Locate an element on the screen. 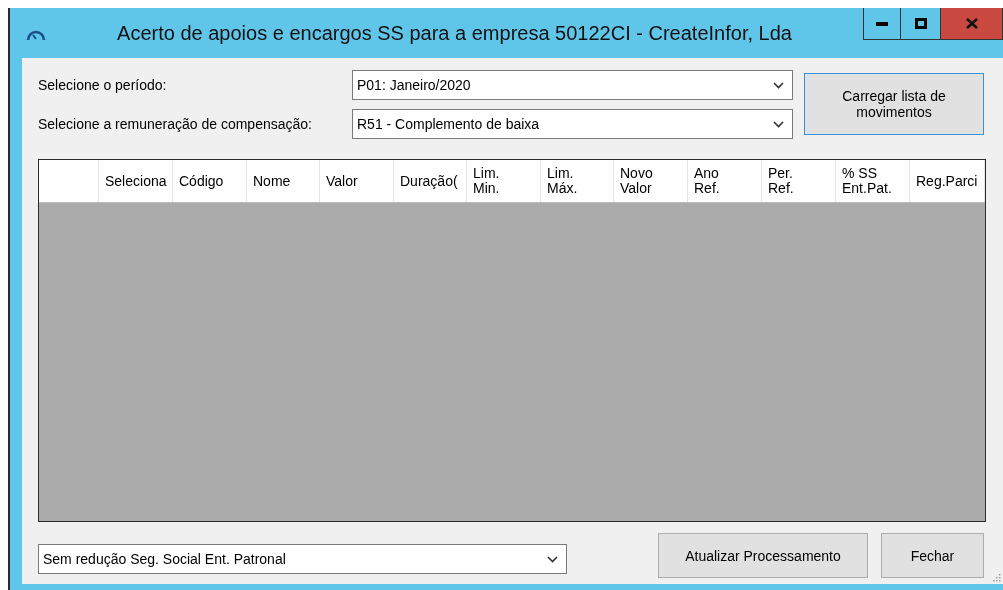  column-header: Valor is located at coordinates (357, 181).